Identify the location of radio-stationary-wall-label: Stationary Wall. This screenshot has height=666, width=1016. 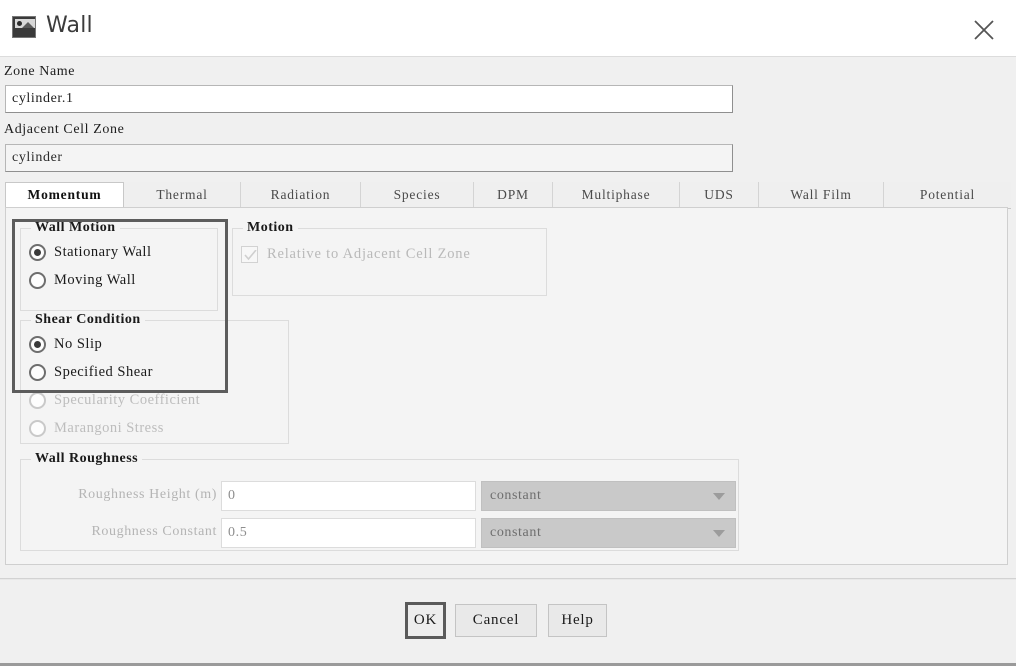
(103, 251).